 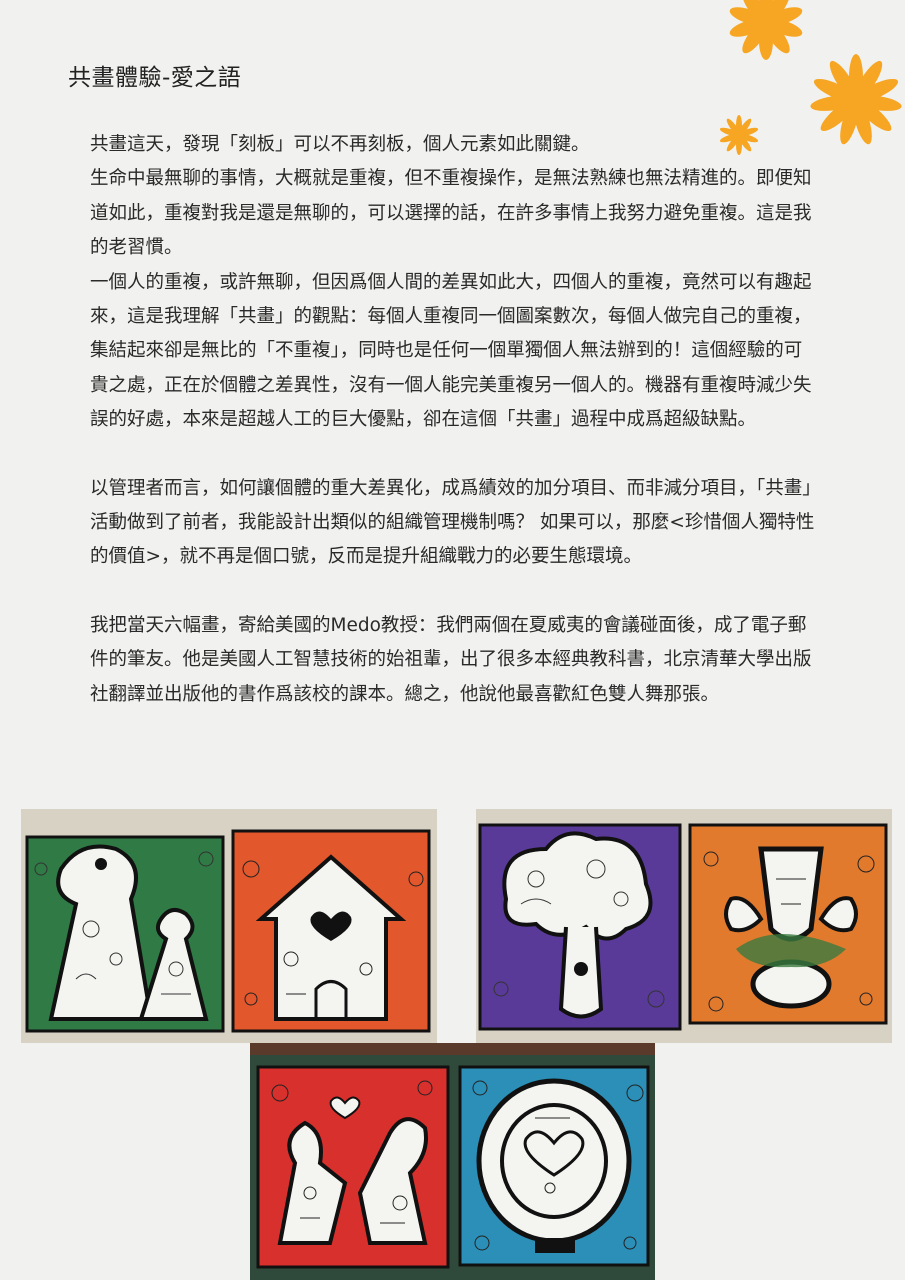 What do you see at coordinates (684, 926) in the screenshot?
I see `photo-purple-orange` at bounding box center [684, 926].